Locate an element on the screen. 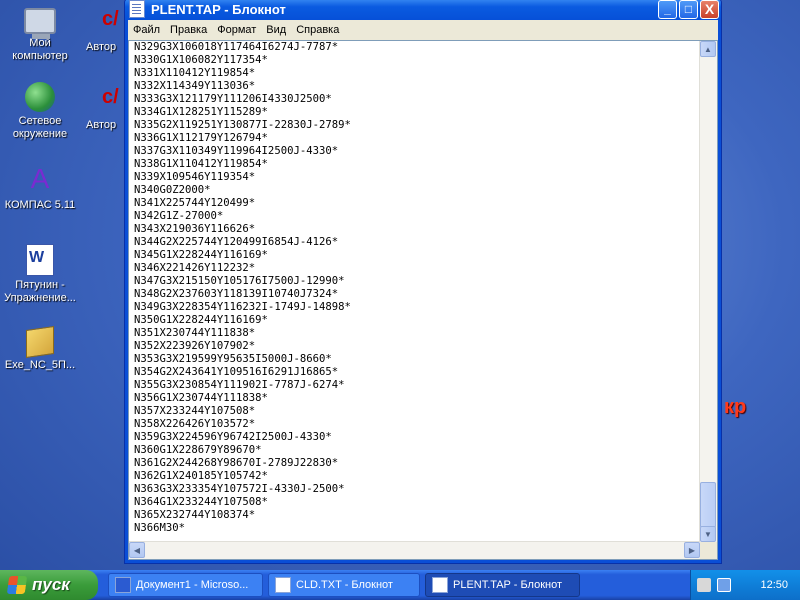 The image size is (800, 600). text-line: N358X226426Y103572* is located at coordinates (195, 424).